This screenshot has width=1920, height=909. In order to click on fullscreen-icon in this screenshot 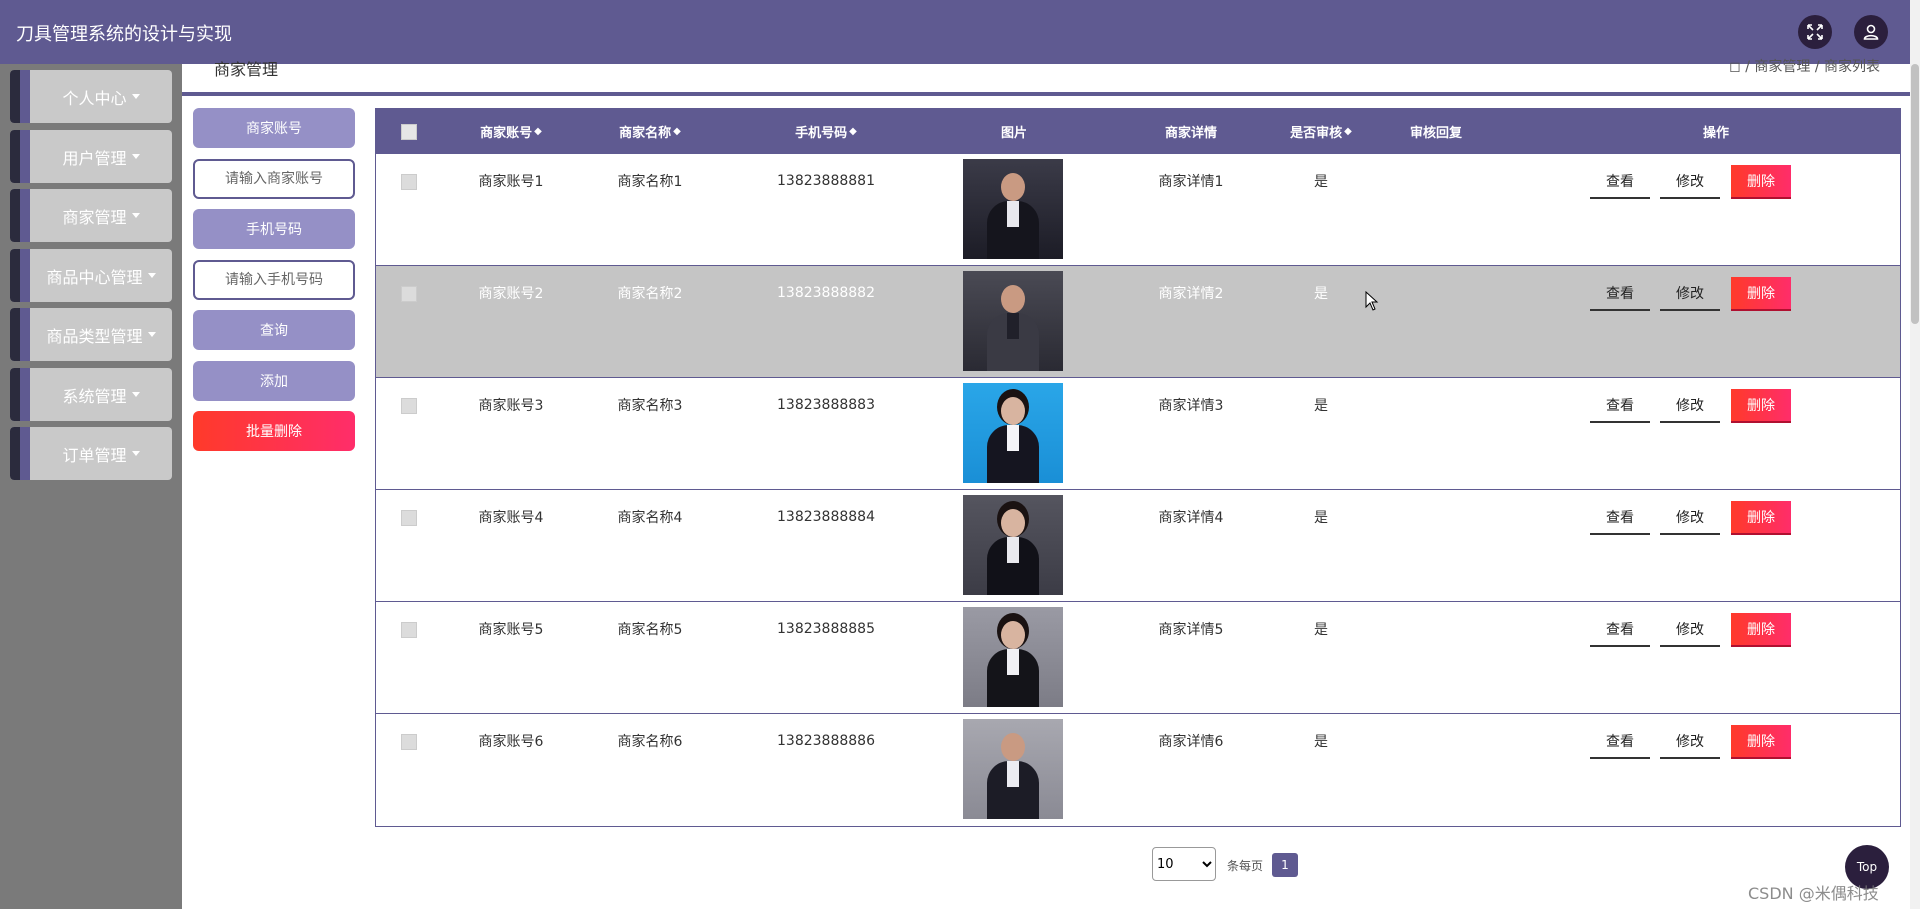, I will do `click(1815, 32)`.